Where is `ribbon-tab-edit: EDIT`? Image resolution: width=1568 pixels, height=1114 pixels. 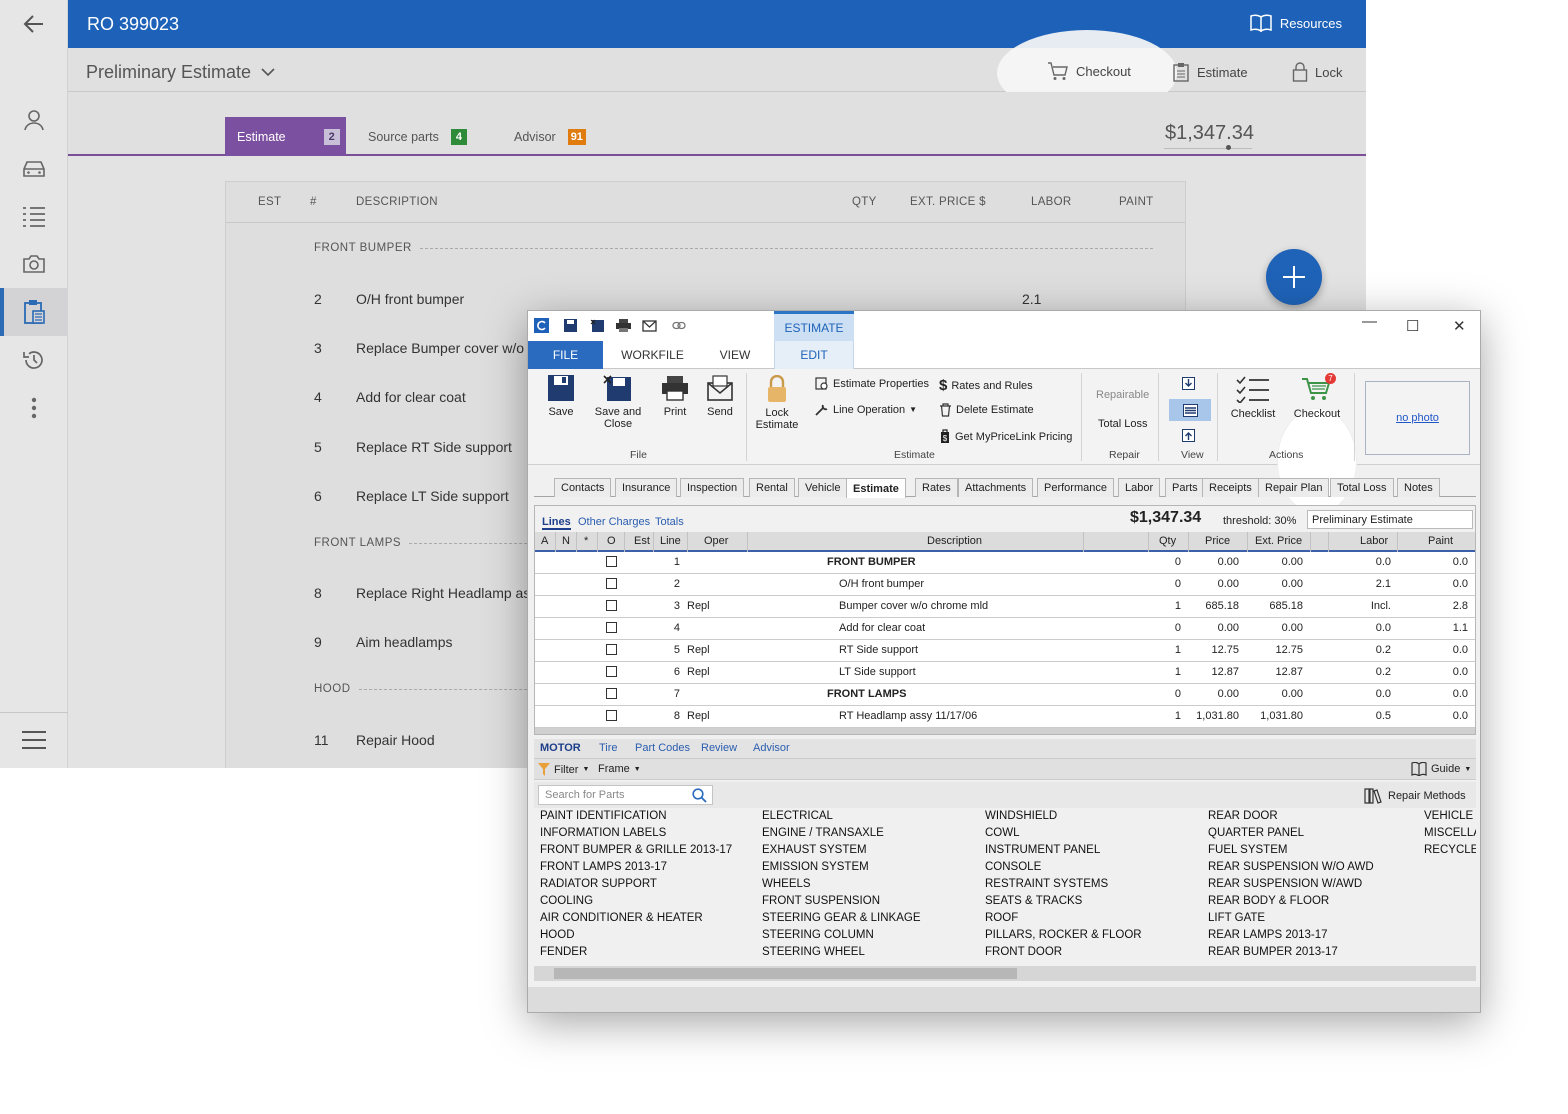 ribbon-tab-edit: EDIT is located at coordinates (814, 355).